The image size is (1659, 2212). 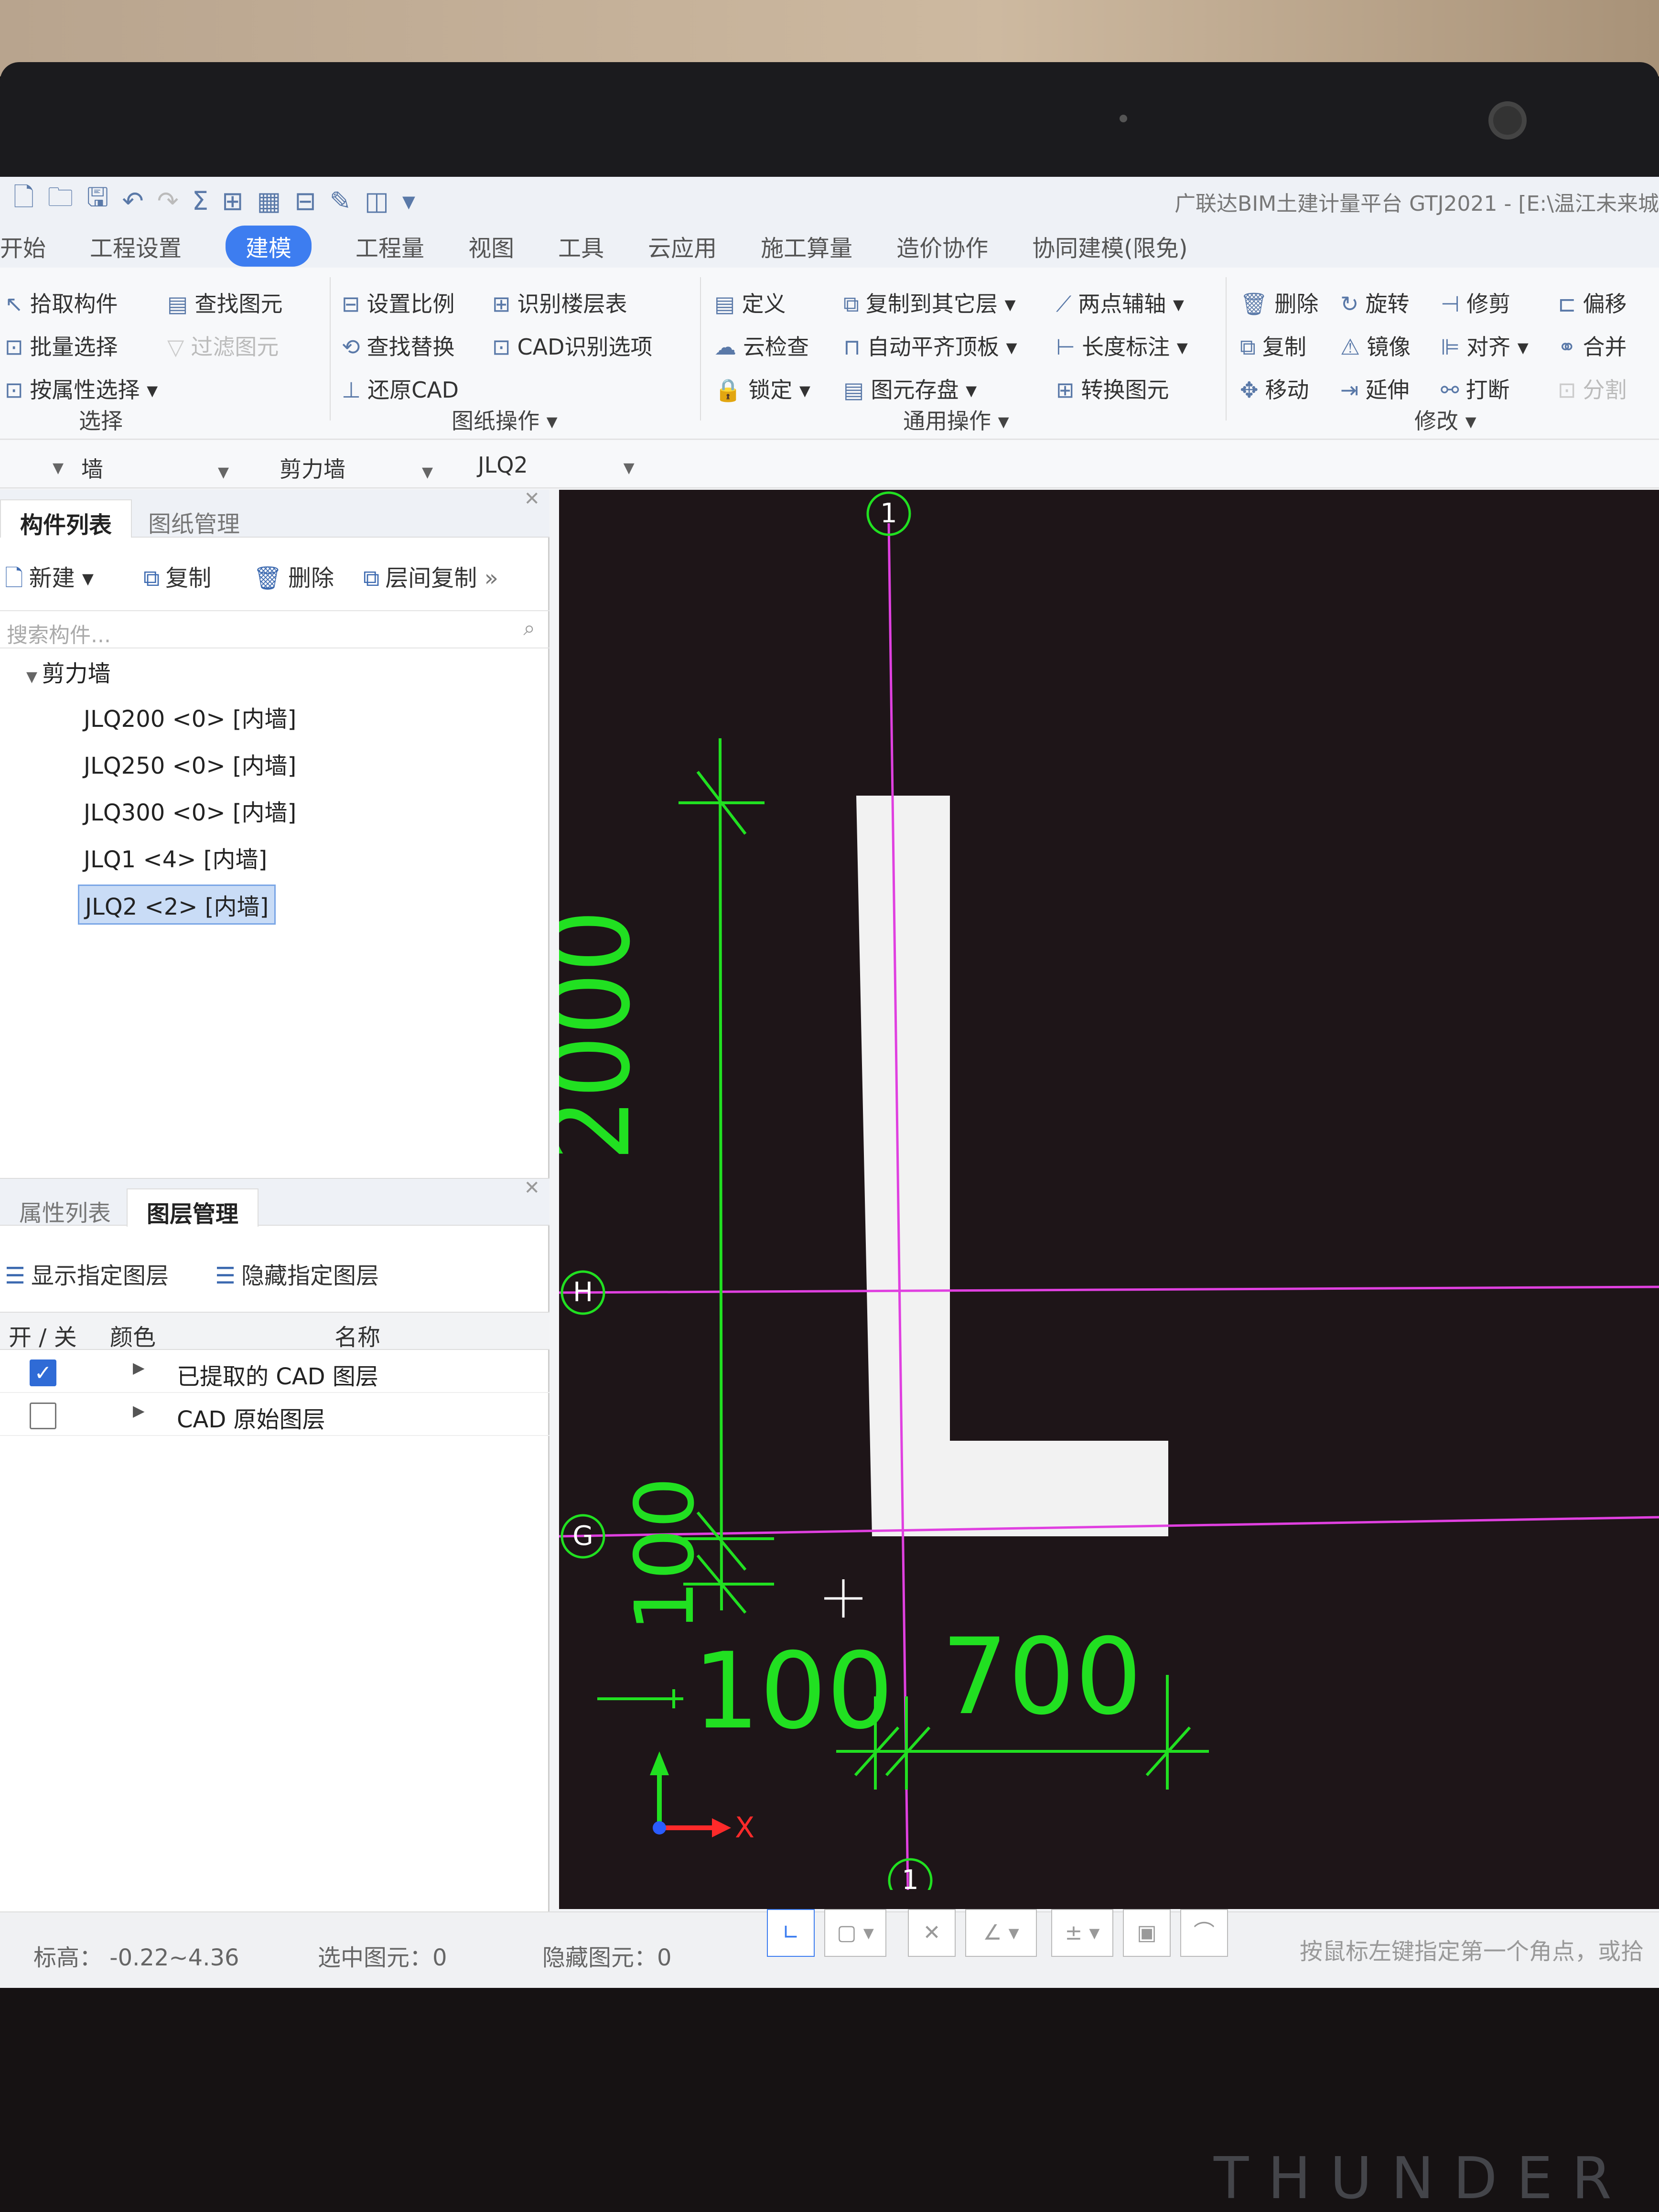 I want to click on list-item-selected: JLQ2 <2> [内墙], so click(x=177, y=905).